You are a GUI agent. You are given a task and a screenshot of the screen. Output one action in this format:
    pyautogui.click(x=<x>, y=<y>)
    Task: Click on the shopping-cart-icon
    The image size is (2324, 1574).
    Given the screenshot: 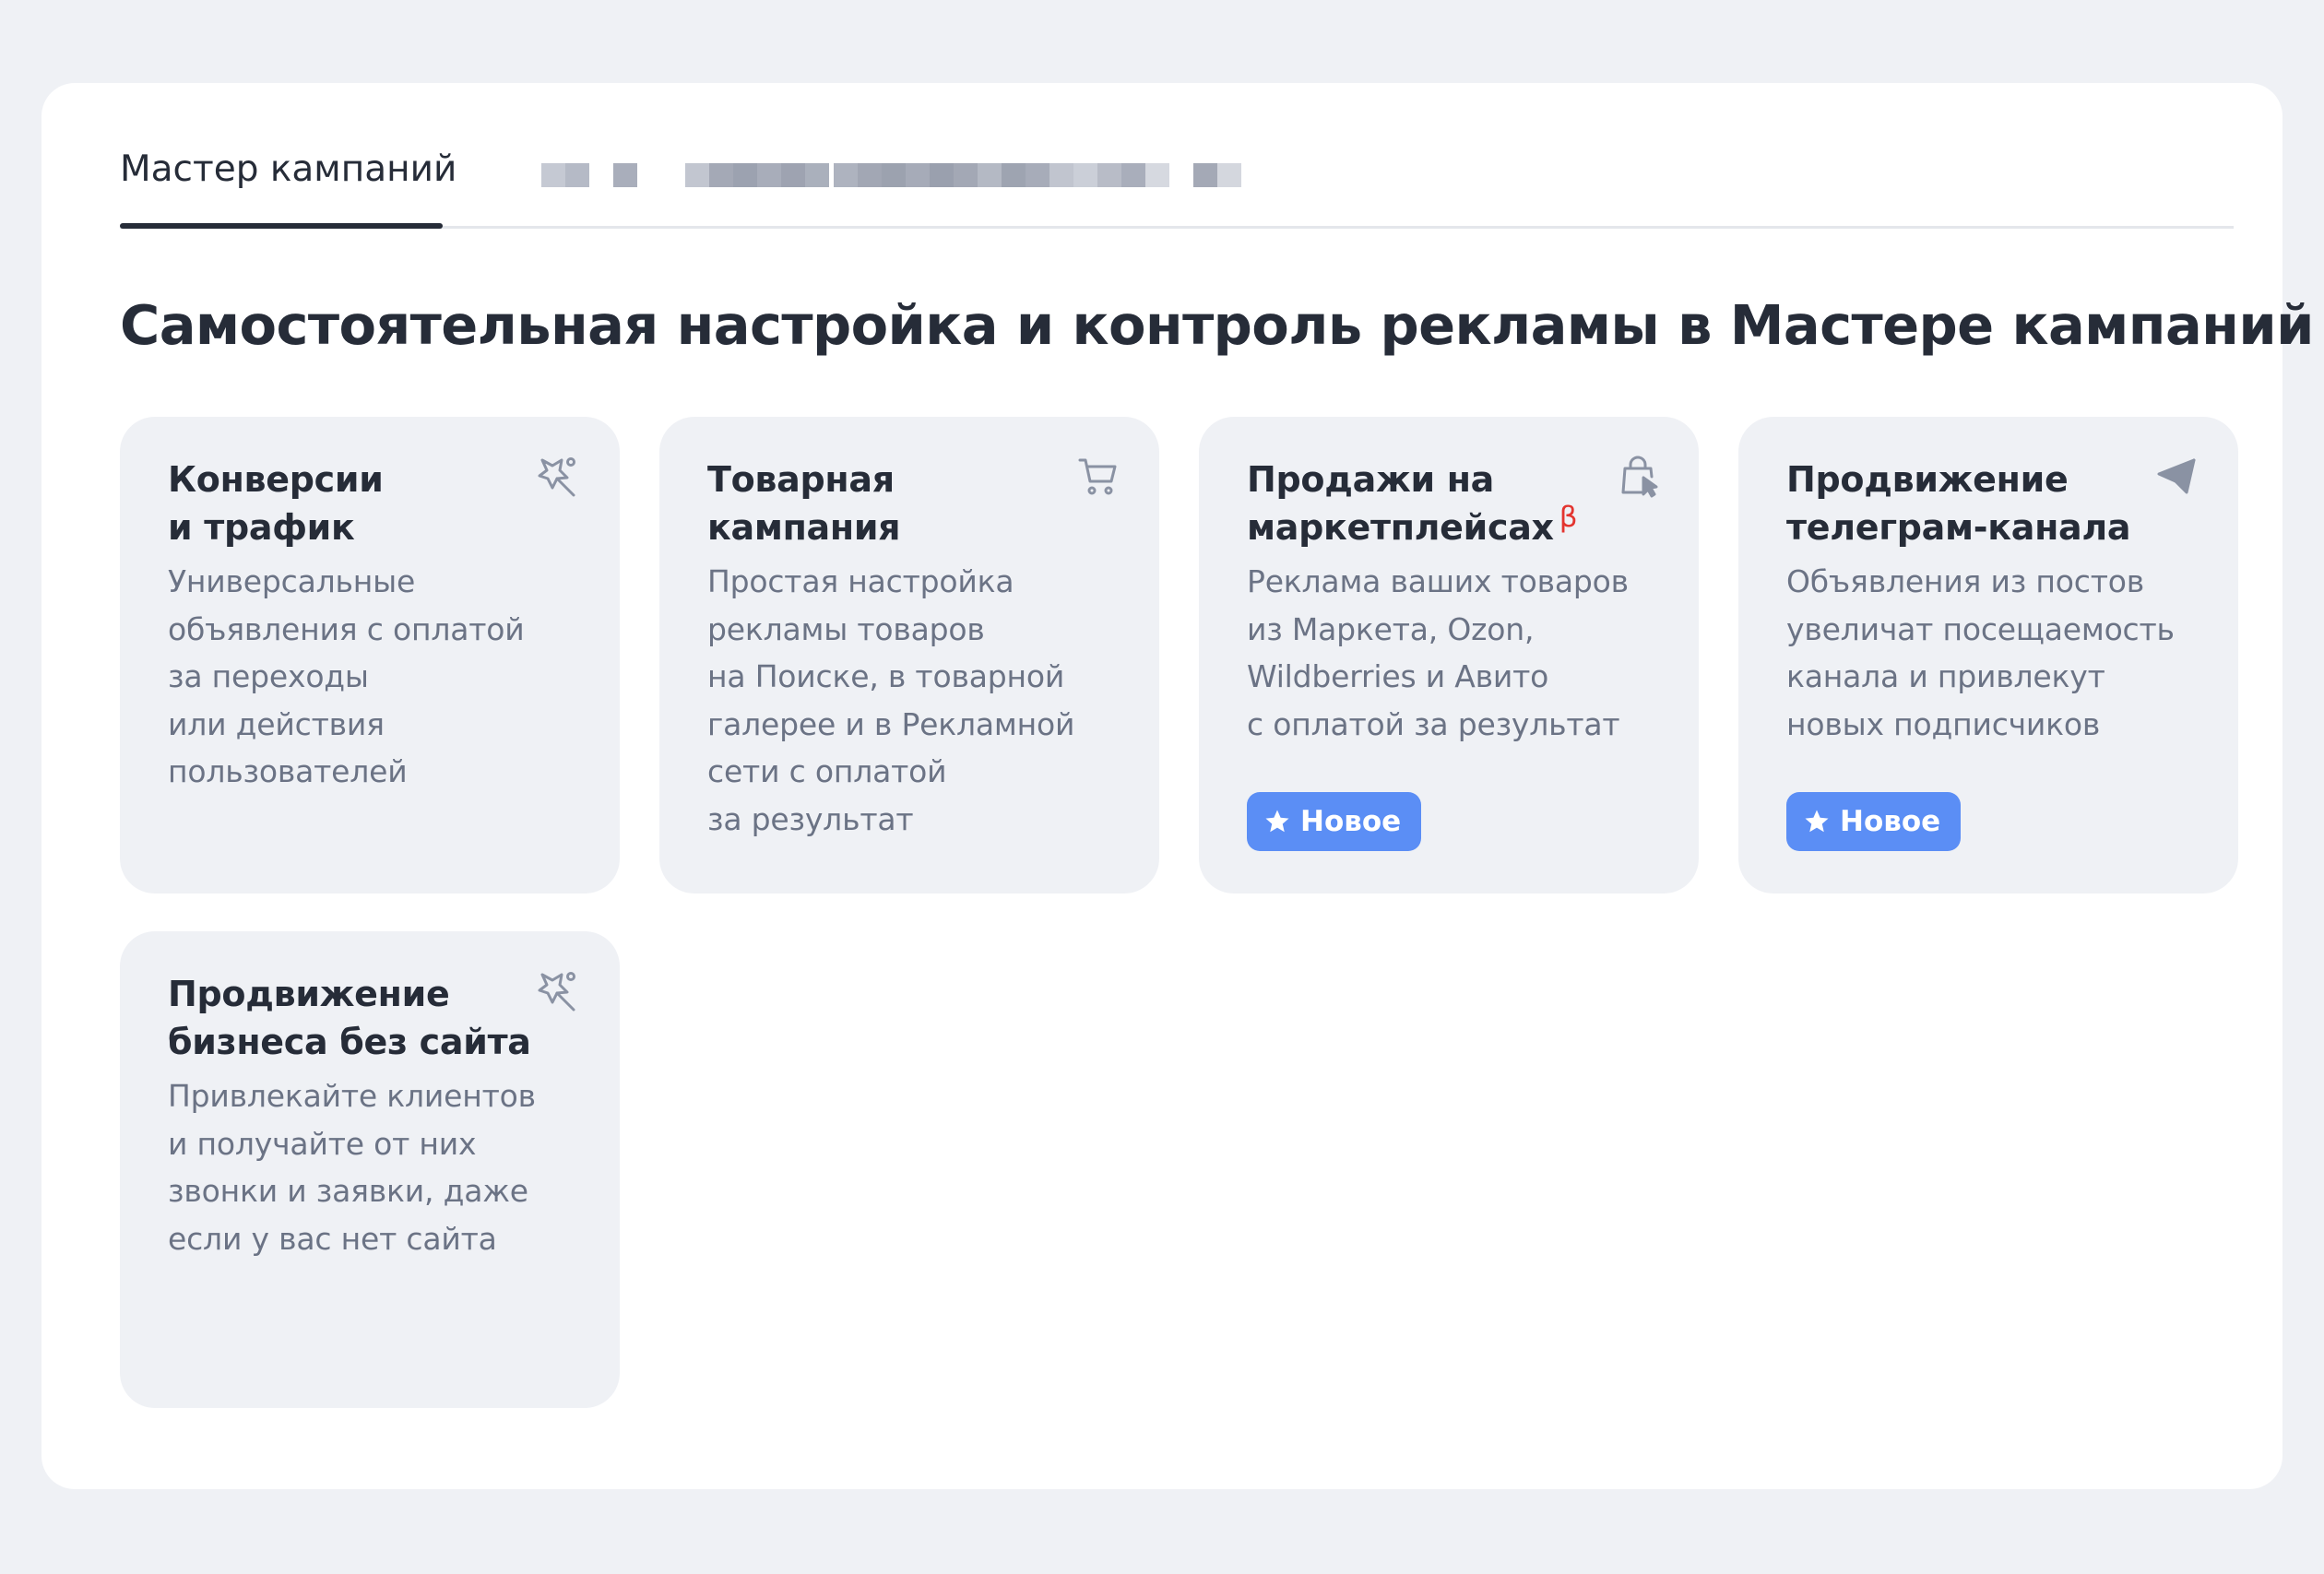 What is the action you would take?
    pyautogui.click(x=1098, y=476)
    